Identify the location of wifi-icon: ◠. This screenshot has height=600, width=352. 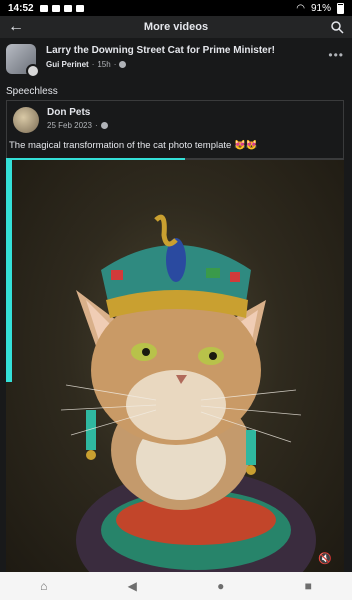
(300, 8).